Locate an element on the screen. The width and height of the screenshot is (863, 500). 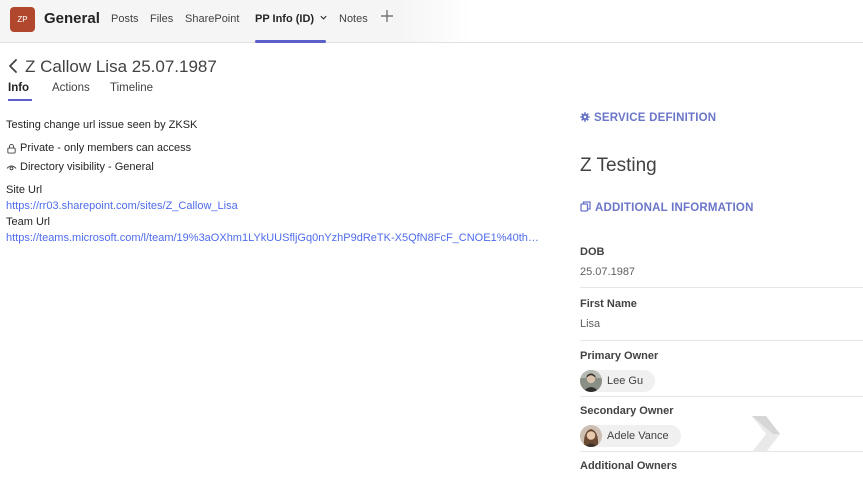
subtab-actions: Actions is located at coordinates (71, 88).